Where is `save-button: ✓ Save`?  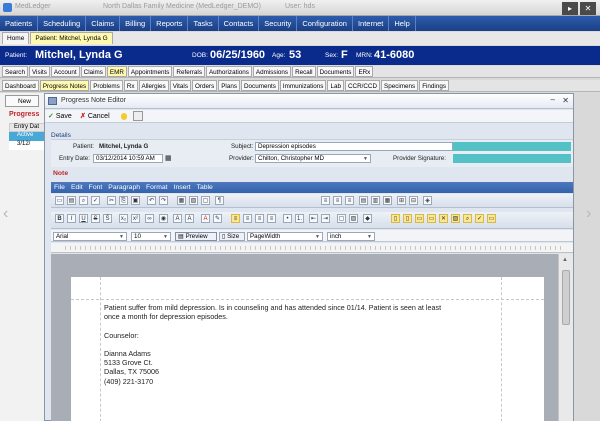
save-button: ✓ Save is located at coordinates (60, 116).